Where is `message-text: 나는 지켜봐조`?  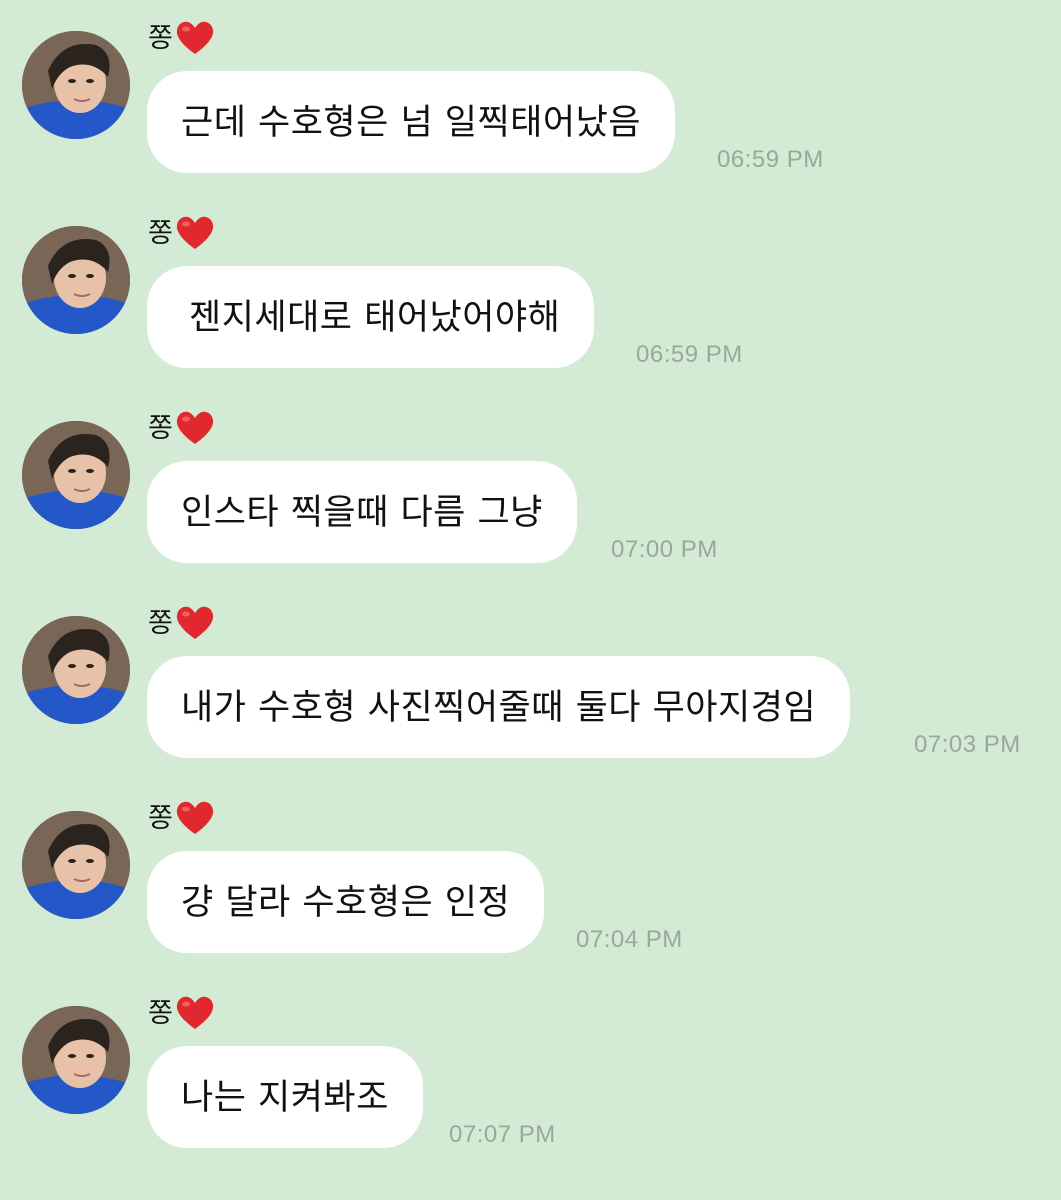
message-text: 나는 지켜봐조 is located at coordinates (285, 1097).